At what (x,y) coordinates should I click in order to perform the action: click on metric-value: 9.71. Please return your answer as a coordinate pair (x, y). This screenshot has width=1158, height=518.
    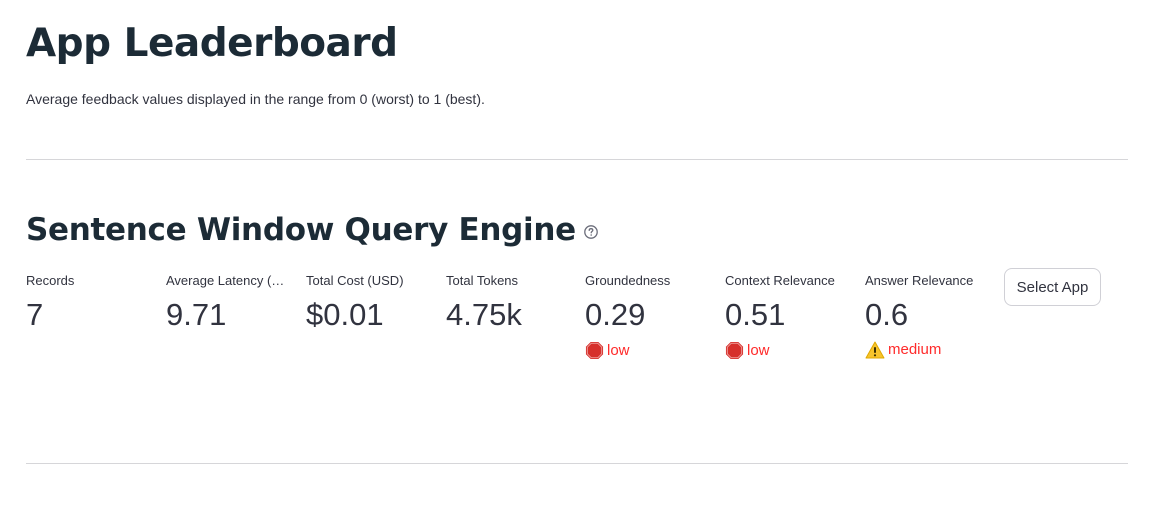
    Looking at the image, I should click on (196, 314).